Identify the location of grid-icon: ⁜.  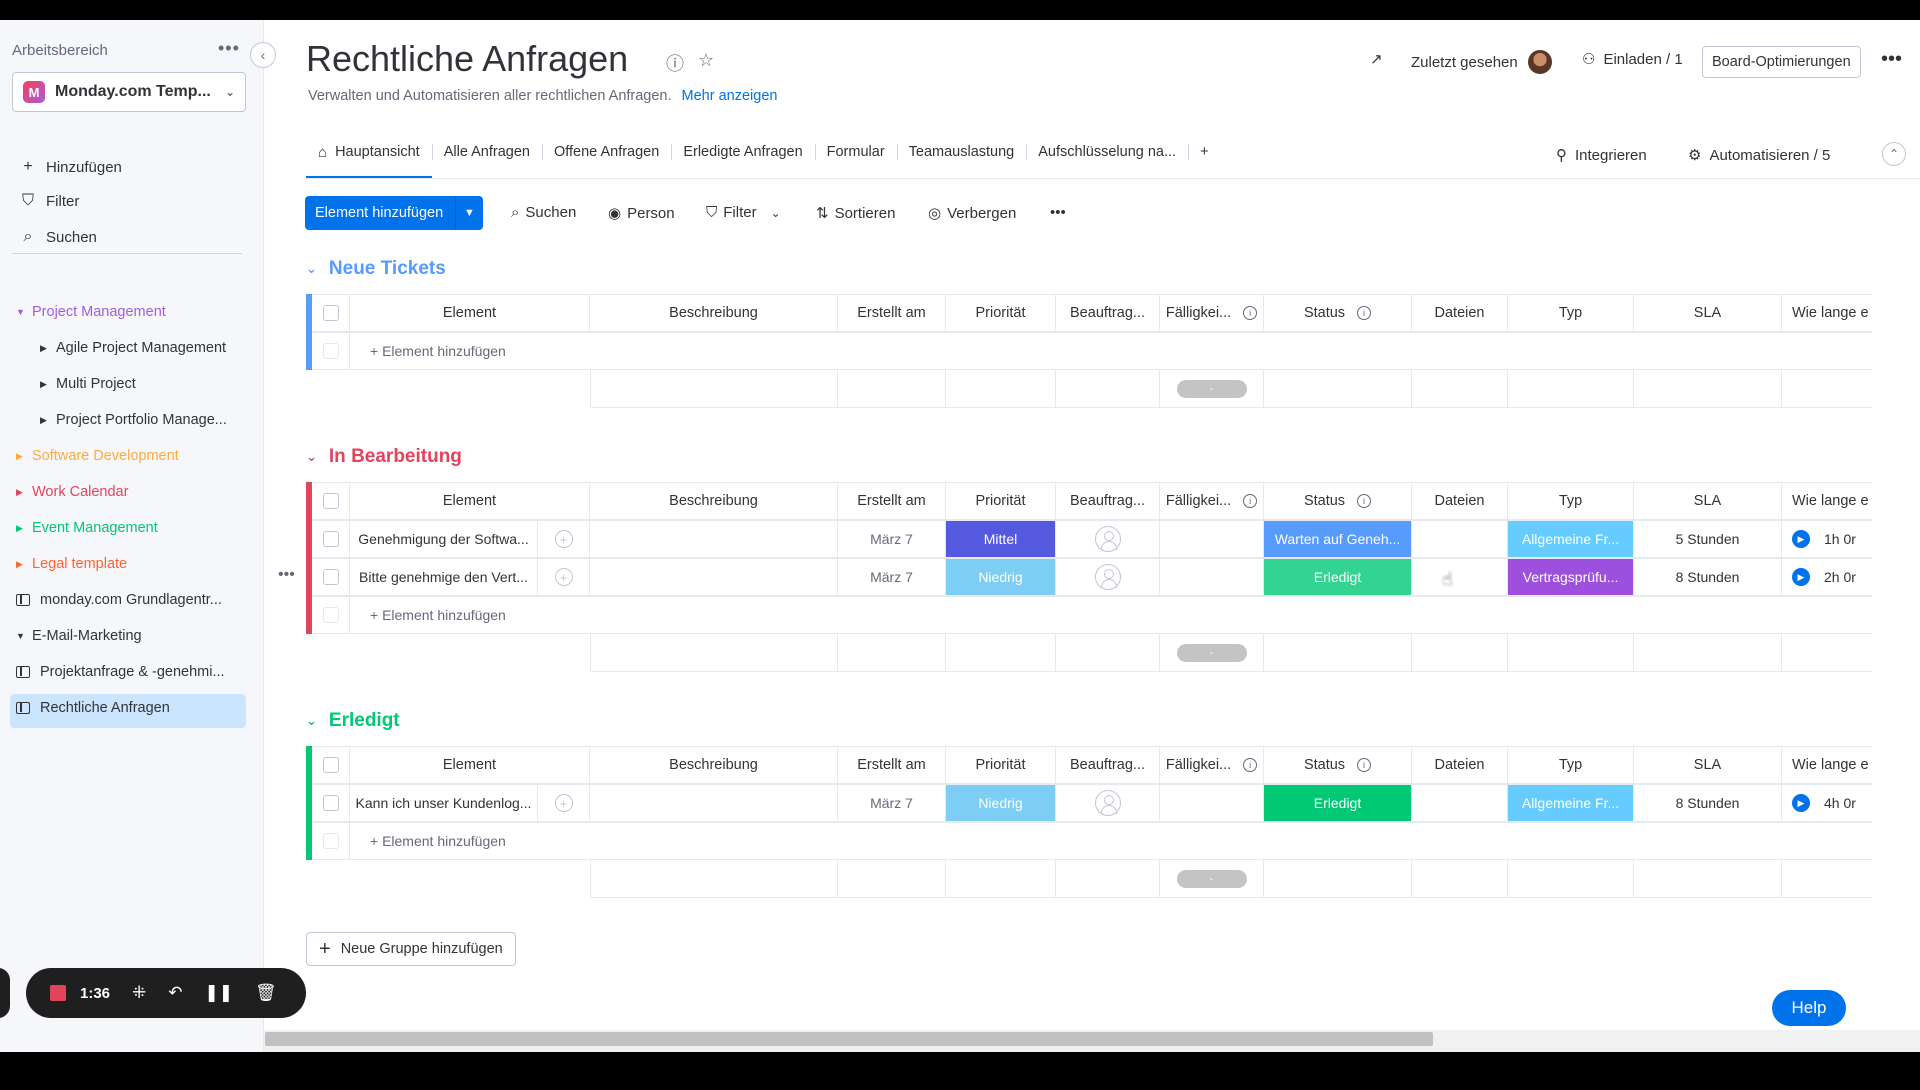
(139, 993).